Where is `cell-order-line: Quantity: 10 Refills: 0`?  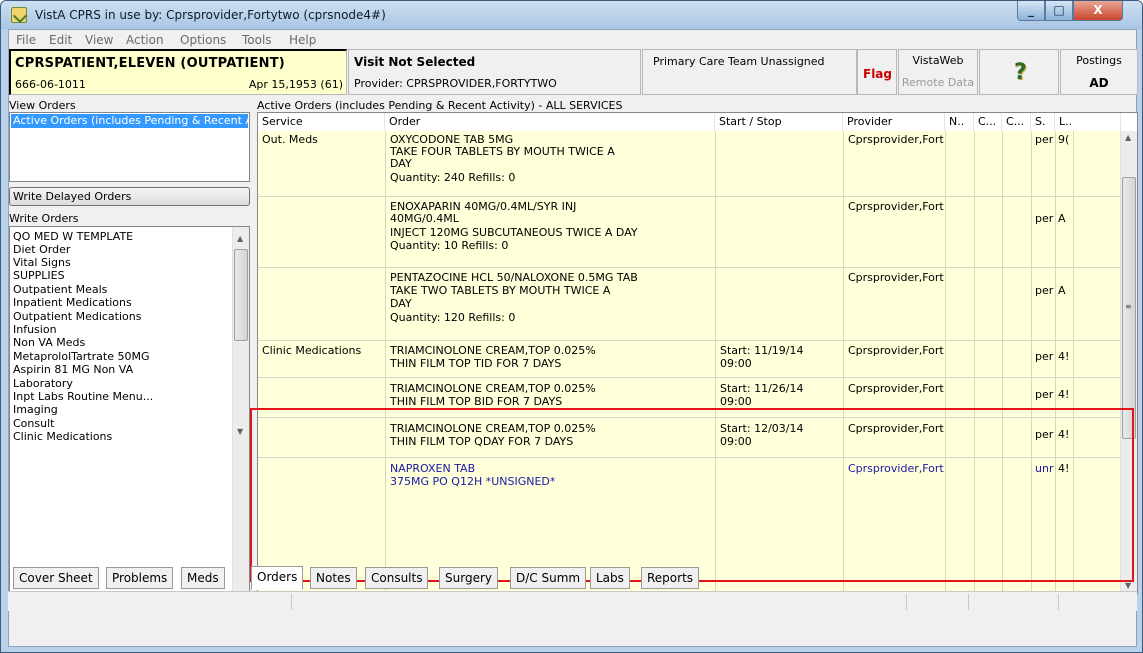
cell-order-line: Quantity: 10 Refills: 0 is located at coordinates (449, 245).